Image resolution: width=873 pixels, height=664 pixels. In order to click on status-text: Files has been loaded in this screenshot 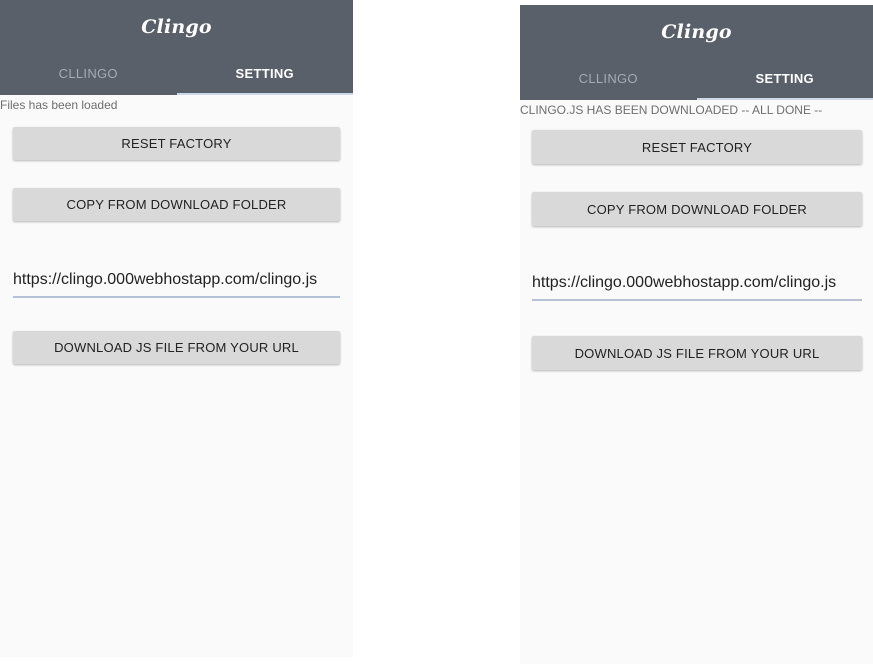, I will do `click(59, 105)`.